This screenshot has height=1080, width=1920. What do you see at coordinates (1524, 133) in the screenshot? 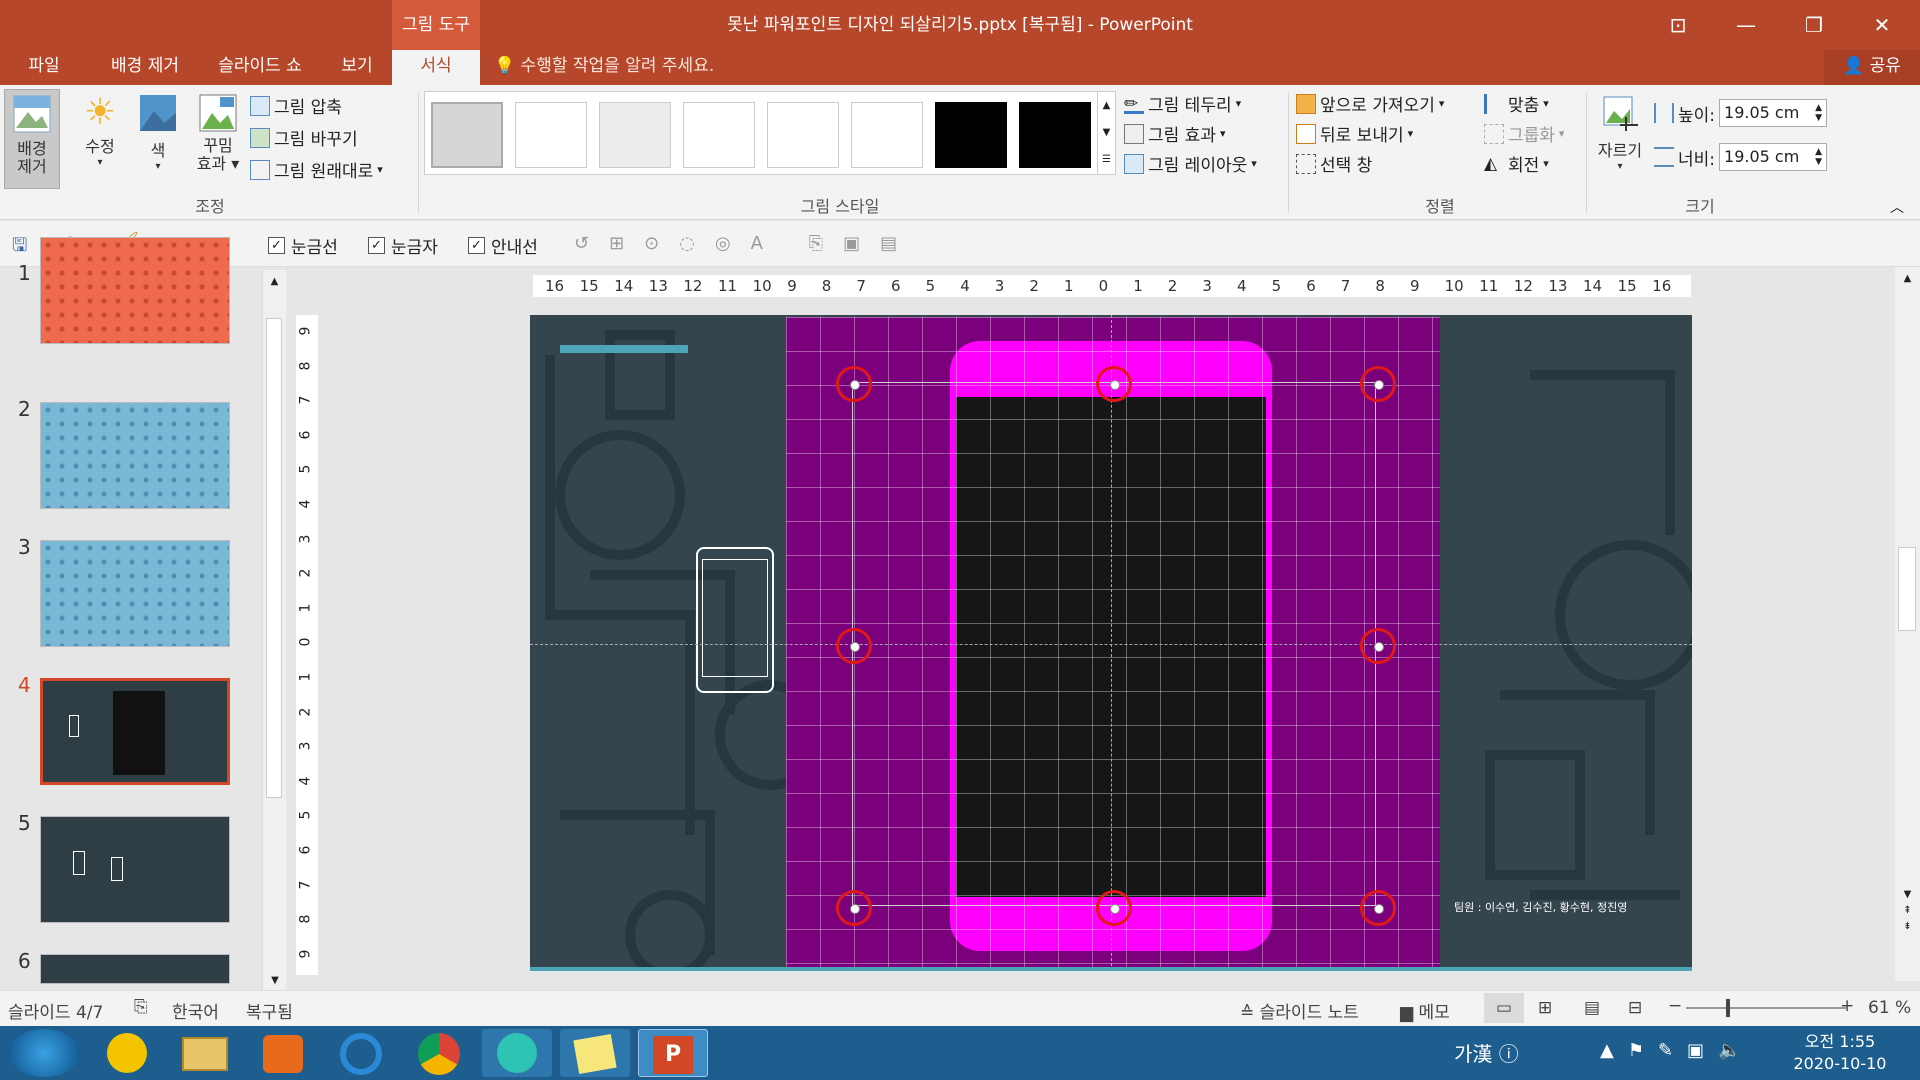
I see `group-button: 그룹화 ▾` at bounding box center [1524, 133].